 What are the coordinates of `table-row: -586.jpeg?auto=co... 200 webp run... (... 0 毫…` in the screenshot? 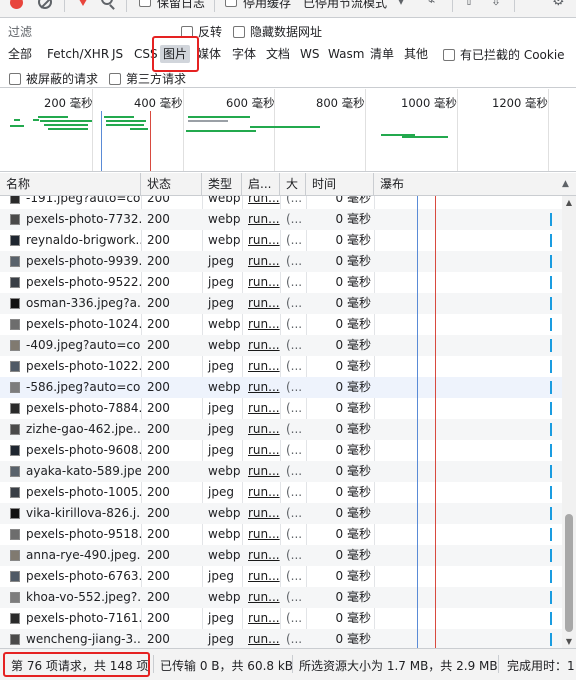 It's located at (281, 387).